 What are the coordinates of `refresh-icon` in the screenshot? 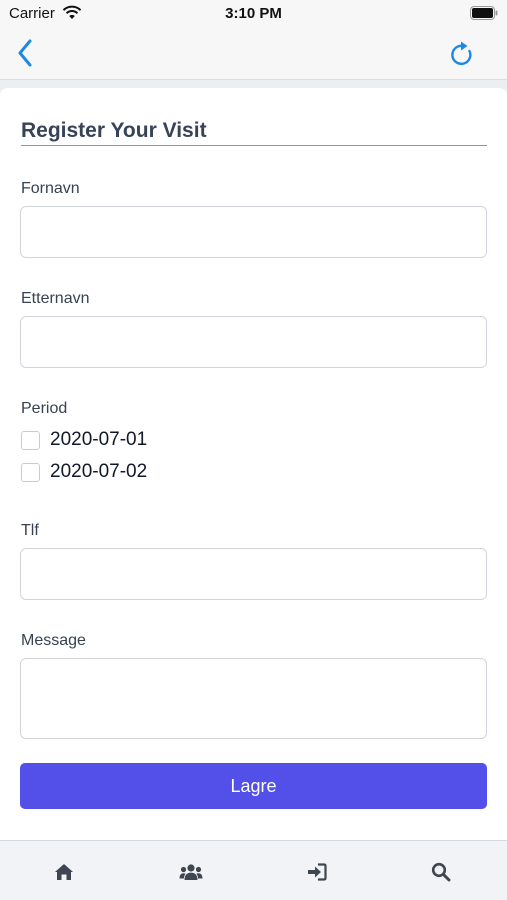 It's located at (461, 53).